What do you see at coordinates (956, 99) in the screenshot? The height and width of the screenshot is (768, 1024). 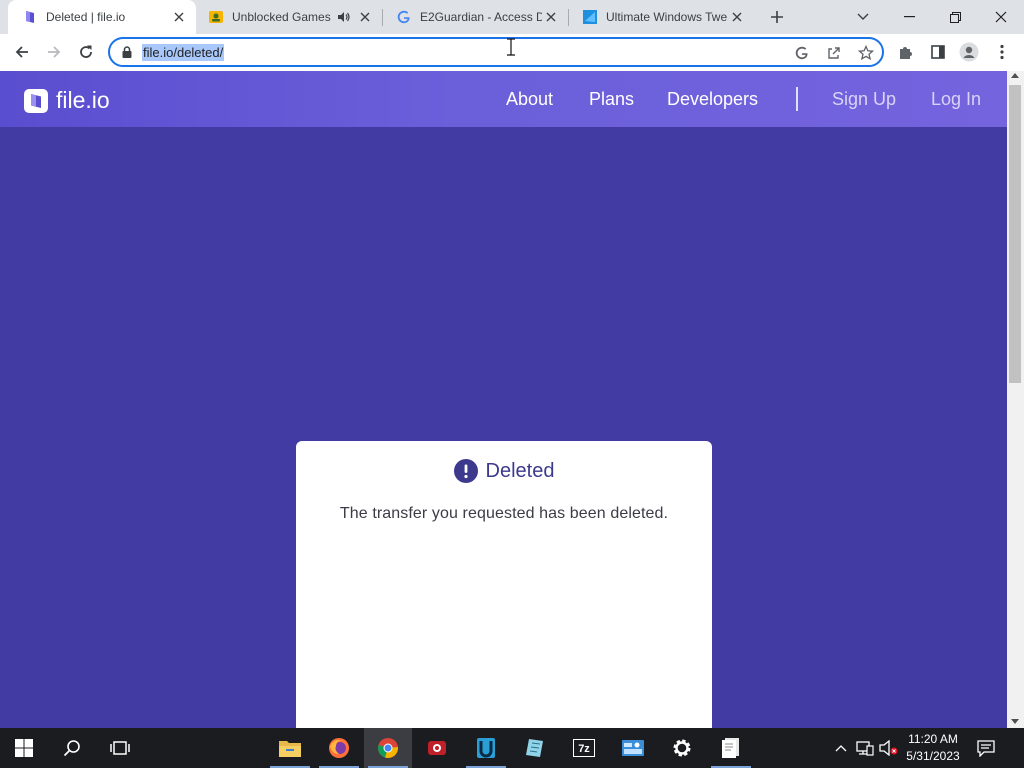 I see `nav-log-in: Log In` at bounding box center [956, 99].